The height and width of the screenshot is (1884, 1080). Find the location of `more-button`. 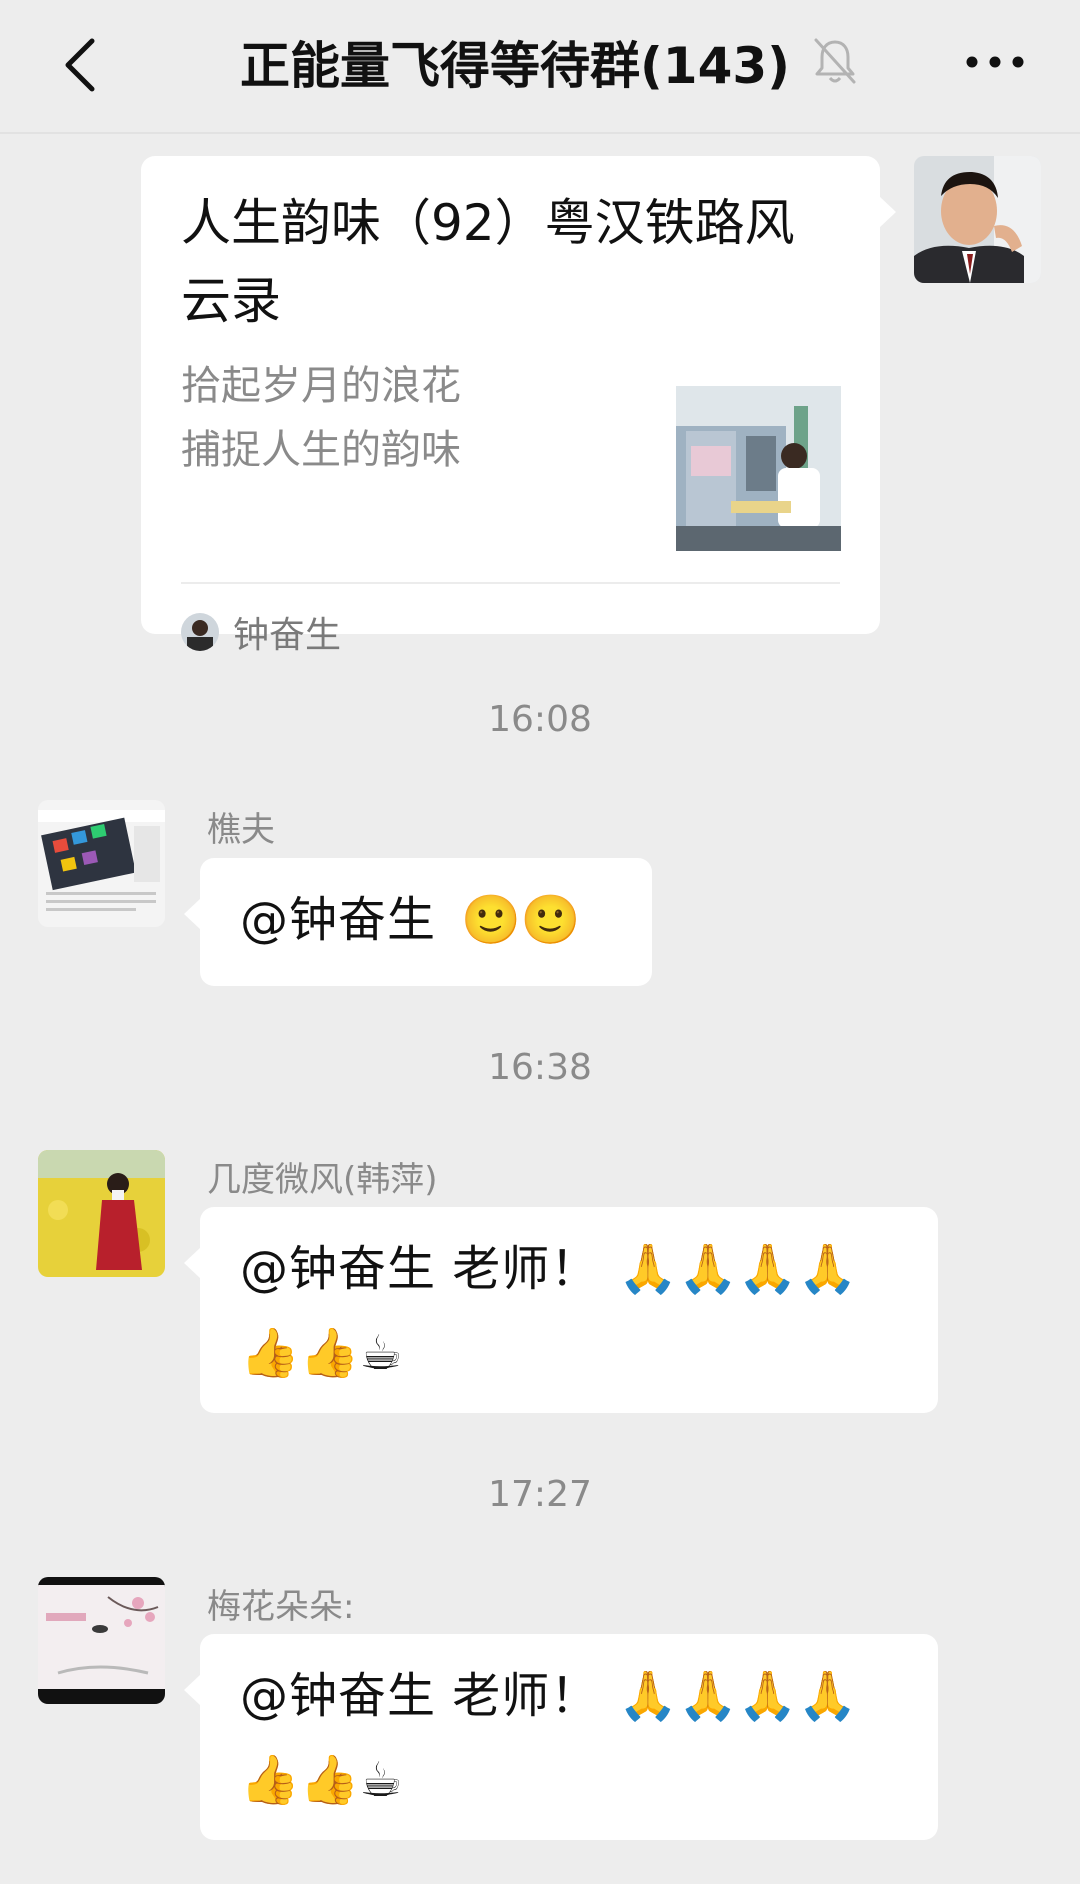

more-button is located at coordinates (995, 62).